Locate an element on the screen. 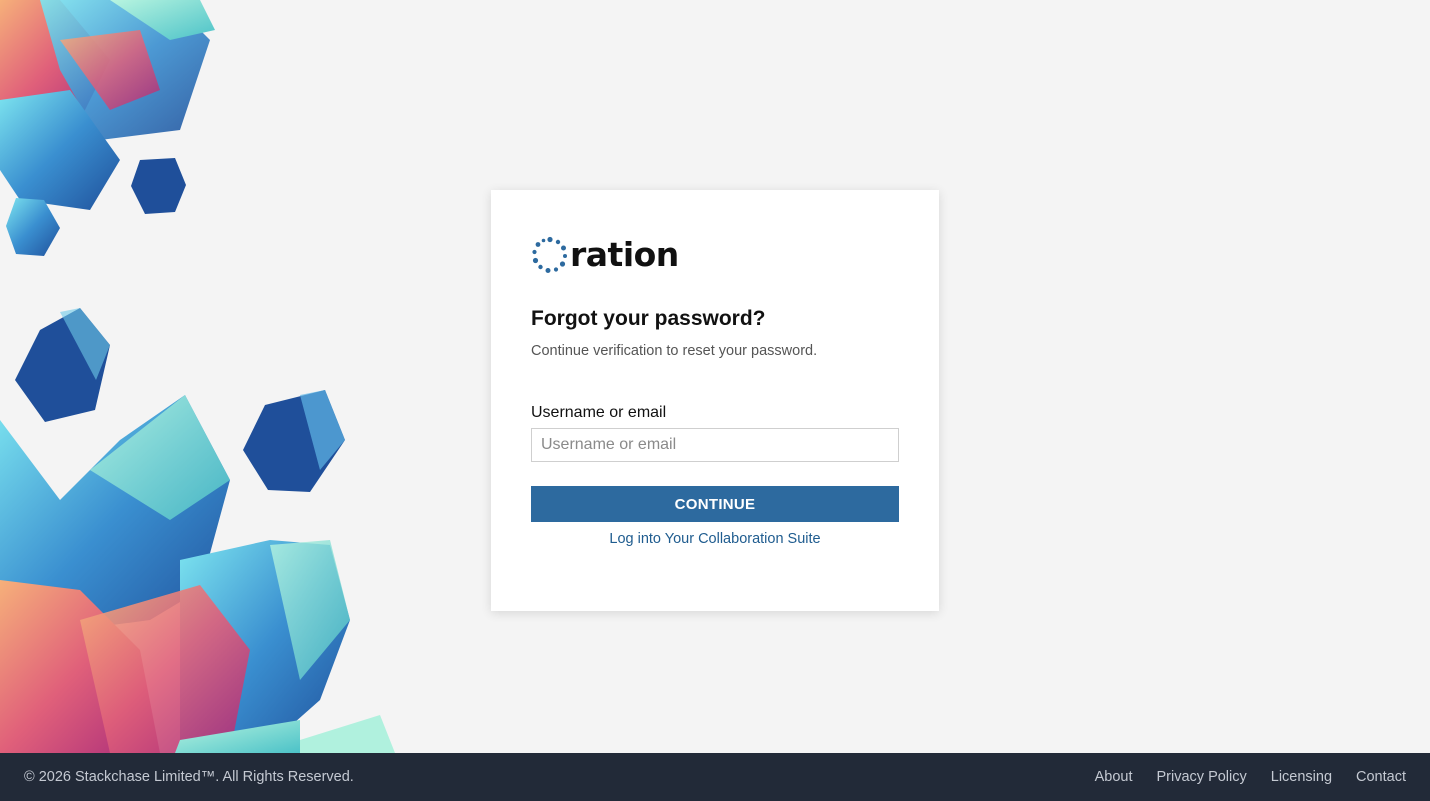 The width and height of the screenshot is (1430, 801). dotted-ring-icon is located at coordinates (550, 255).